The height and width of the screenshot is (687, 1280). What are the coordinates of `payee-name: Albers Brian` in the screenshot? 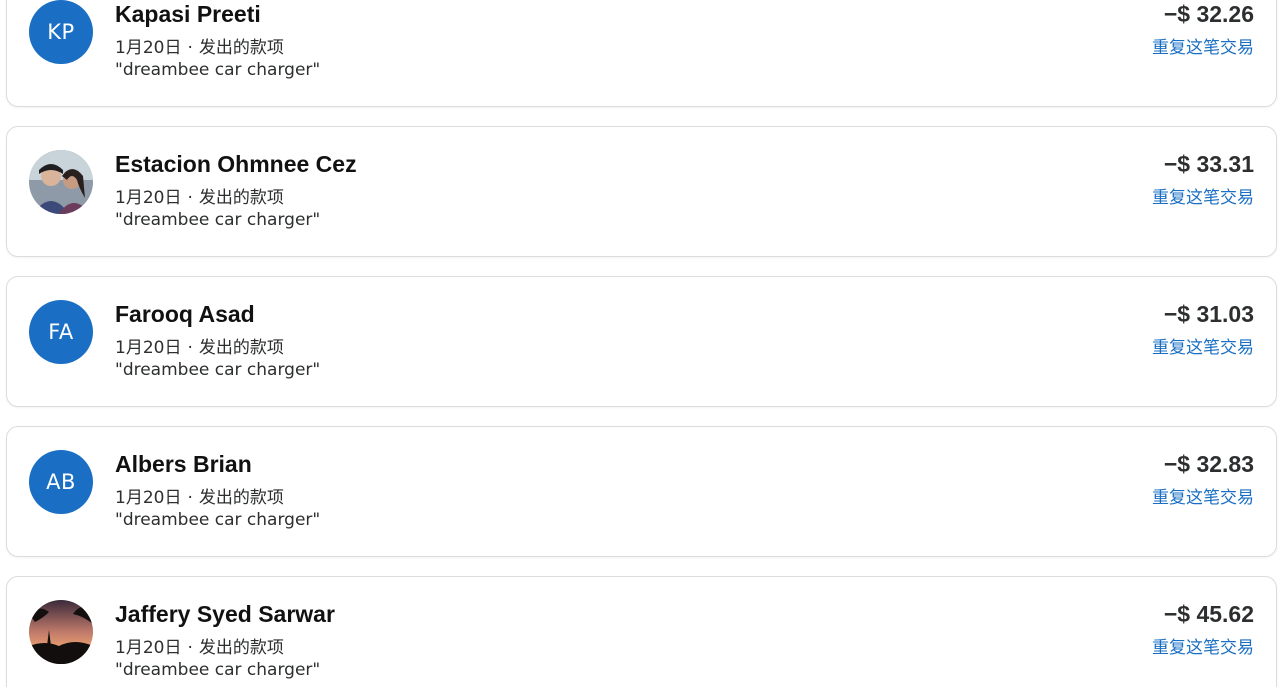 It's located at (183, 464).